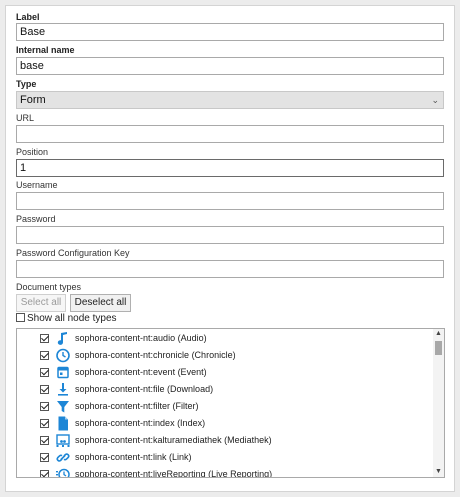  What do you see at coordinates (72, 318) in the screenshot?
I see `show-all-label: Show all node types` at bounding box center [72, 318].